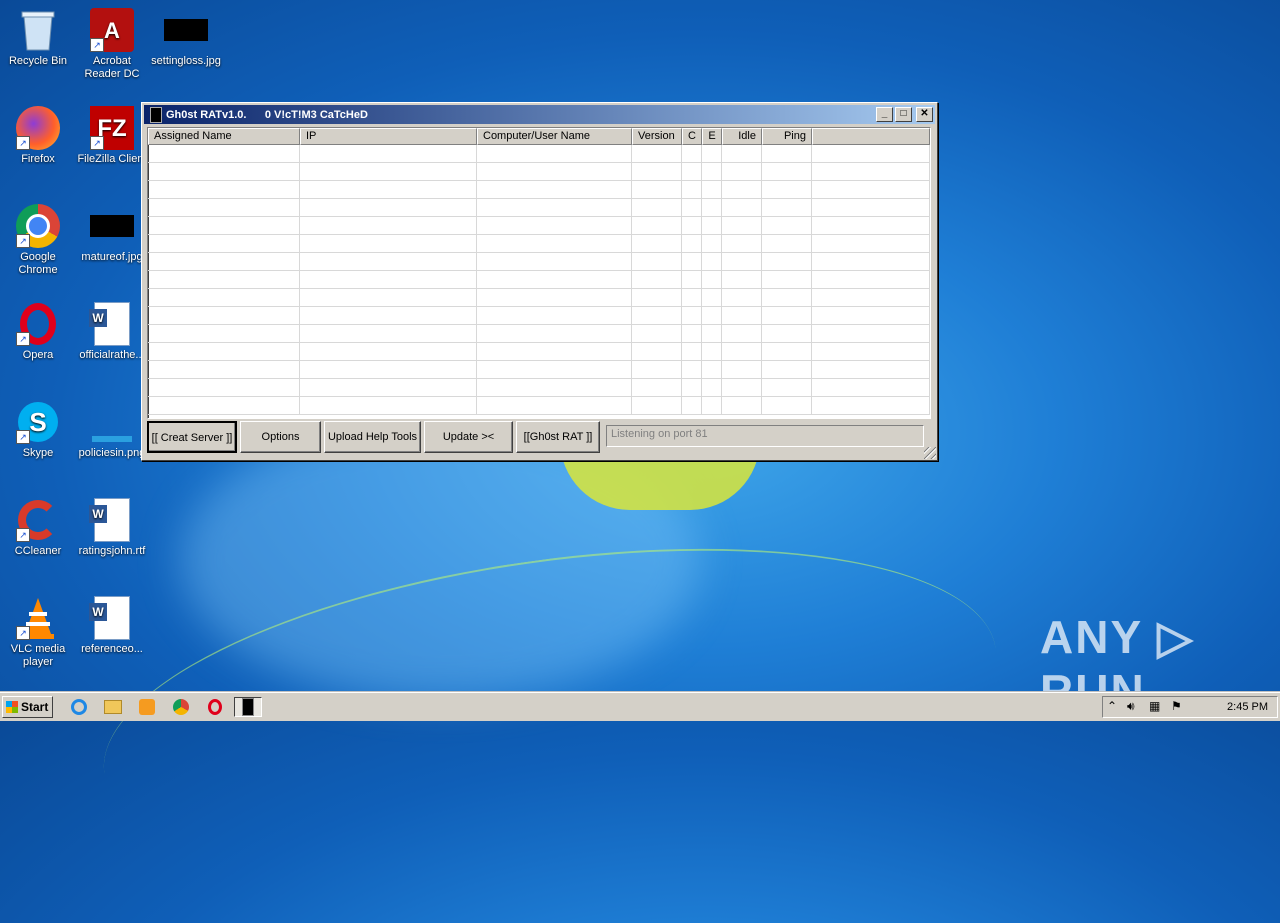 Image resolution: width=1280 pixels, height=923 pixels. Describe the element at coordinates (113, 707) in the screenshot. I see `file-explorer-icon` at that location.